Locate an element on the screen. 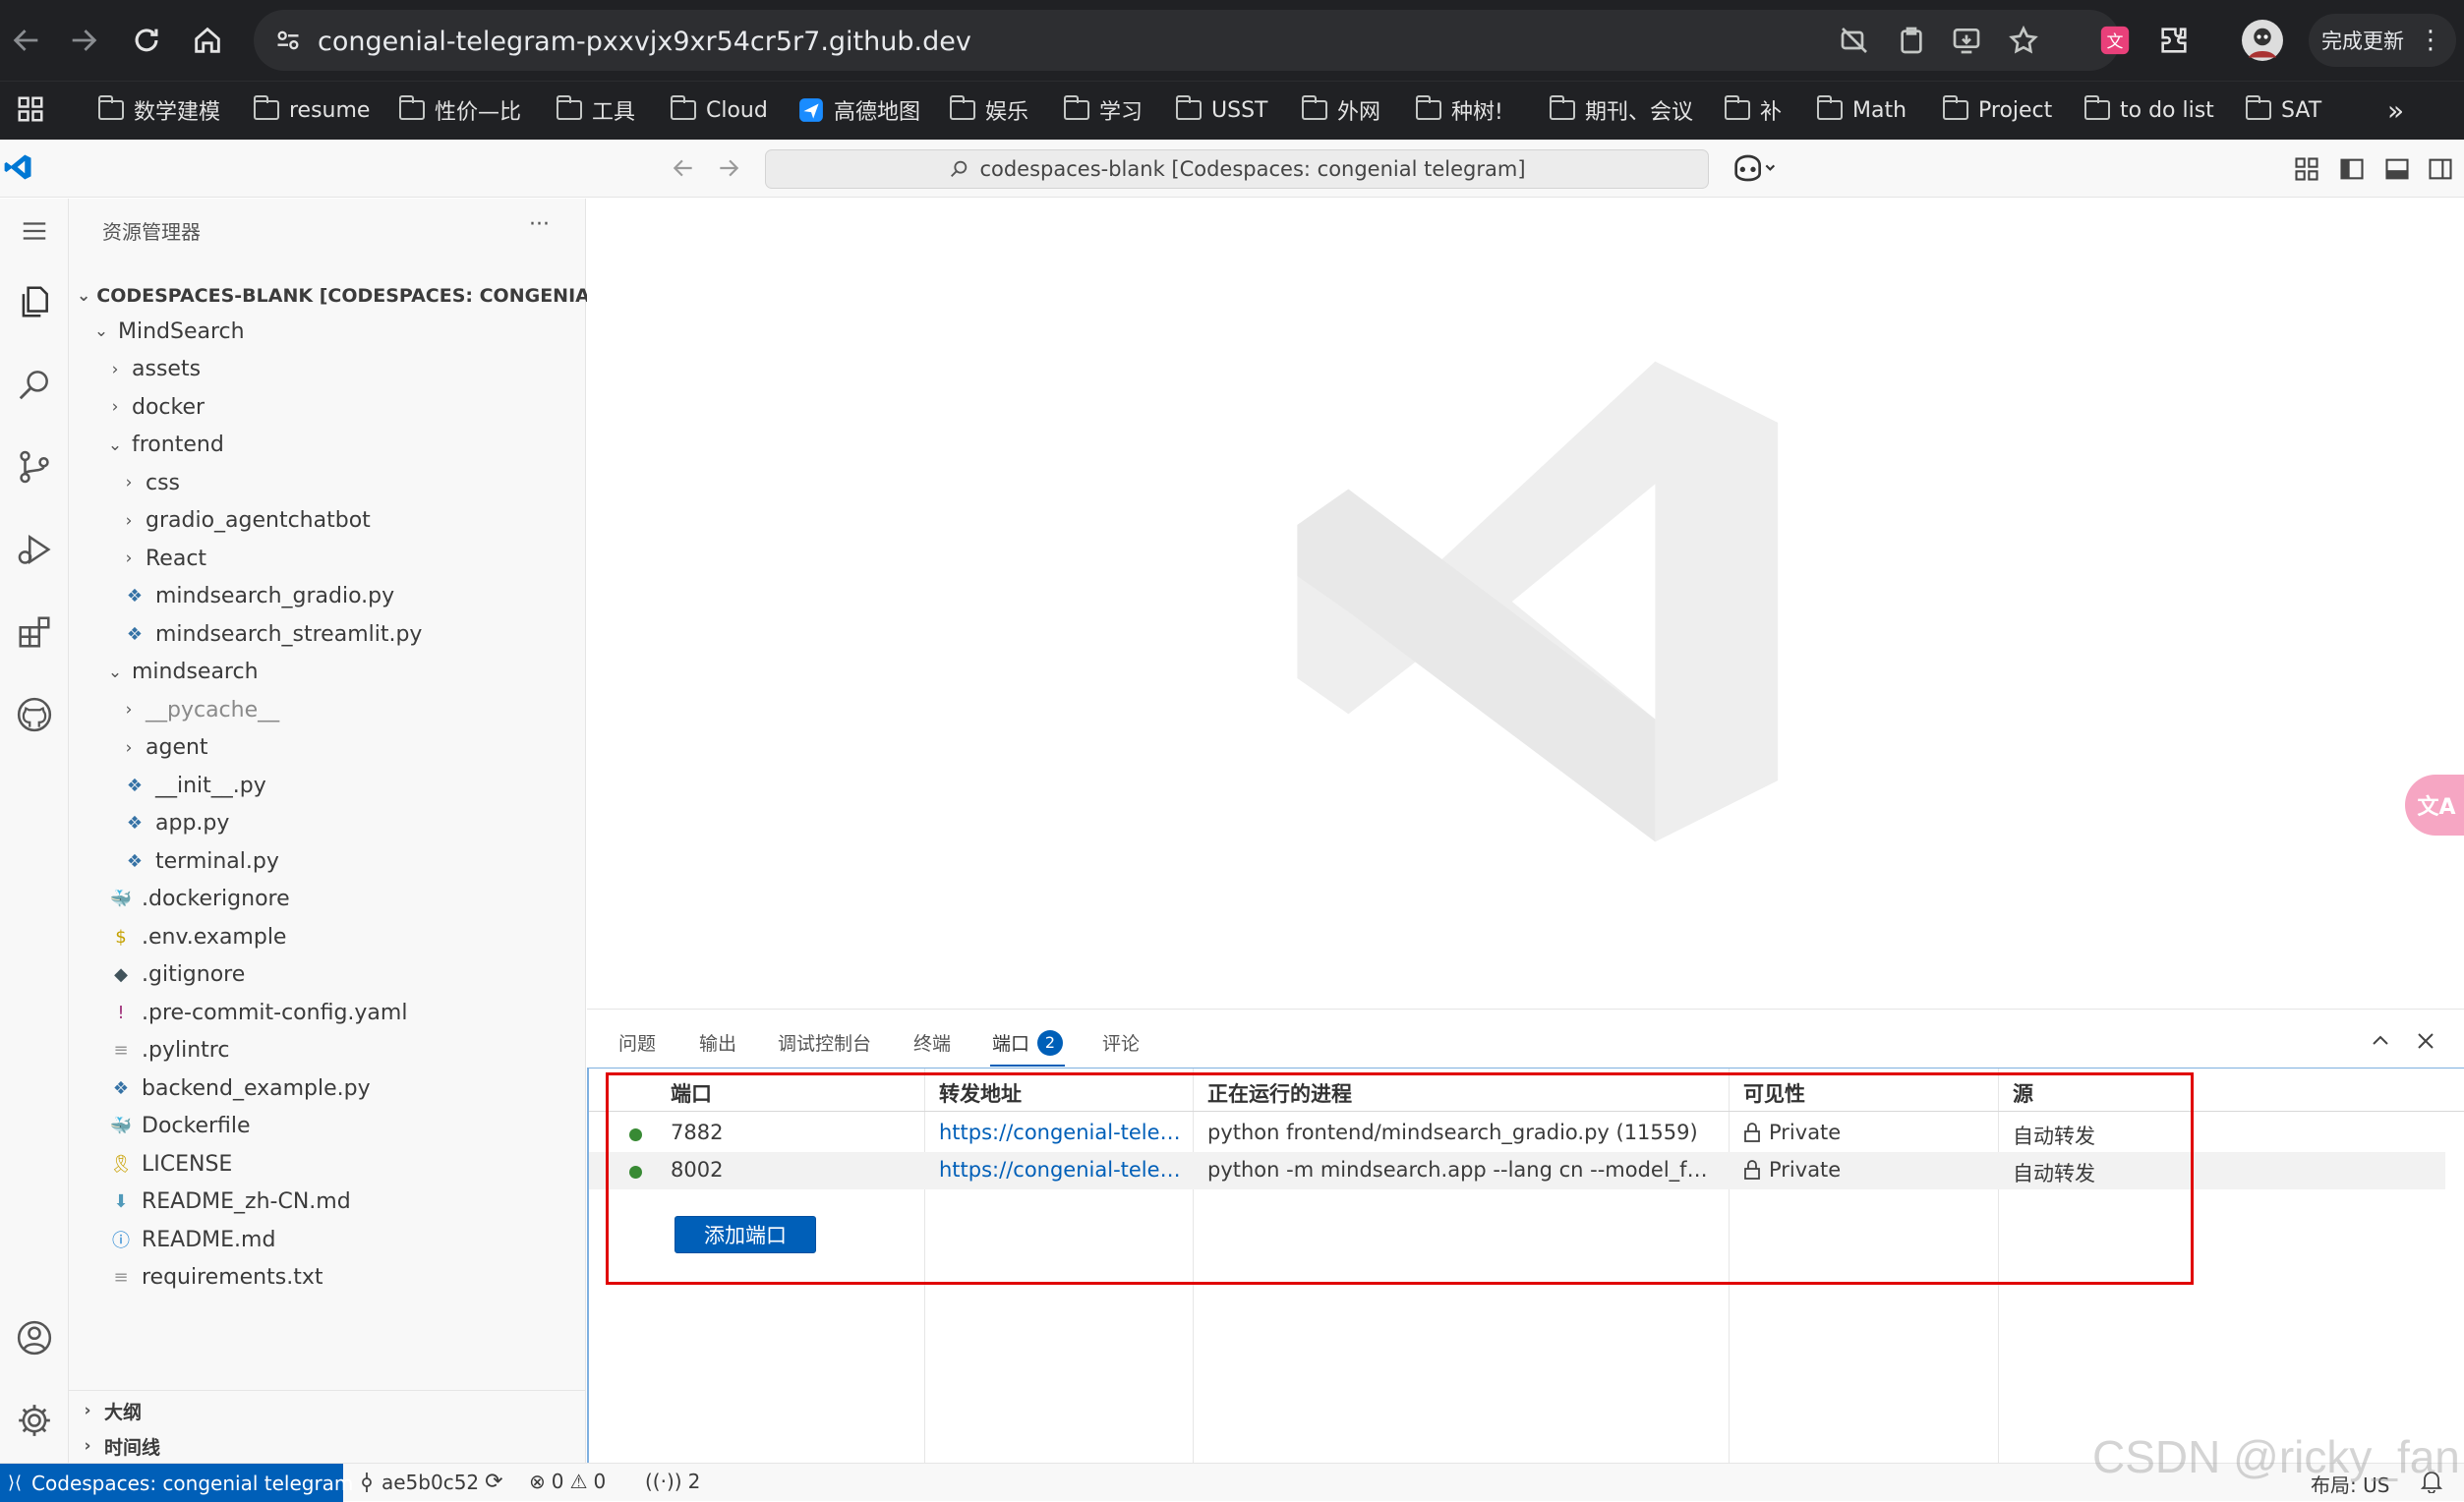 This screenshot has height=1502, width=2464. tree-file: 🐳 Dockerfile is located at coordinates (327, 1126).